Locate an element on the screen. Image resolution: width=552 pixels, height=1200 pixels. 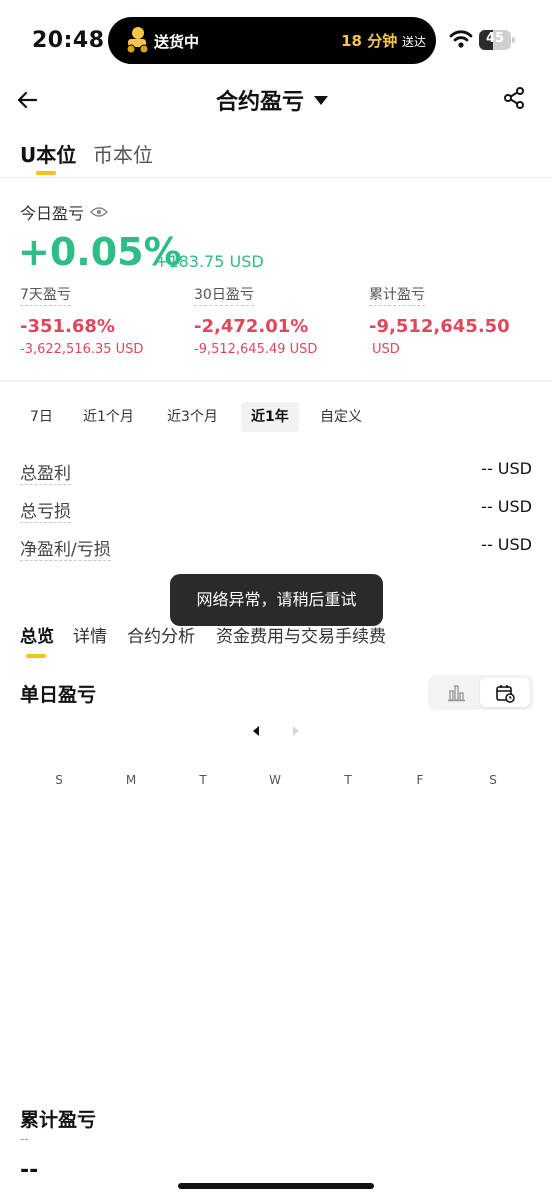
share-icon is located at coordinates (514, 98).